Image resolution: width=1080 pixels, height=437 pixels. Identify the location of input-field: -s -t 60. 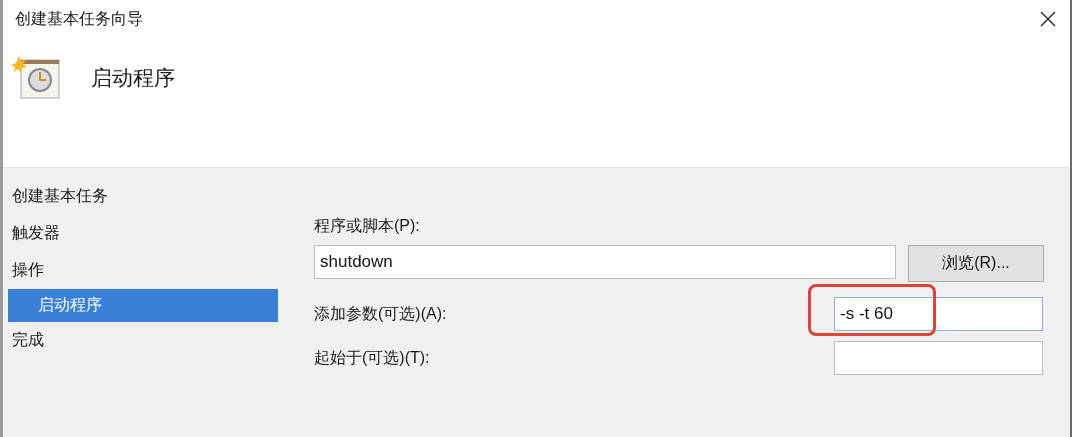
(938, 314).